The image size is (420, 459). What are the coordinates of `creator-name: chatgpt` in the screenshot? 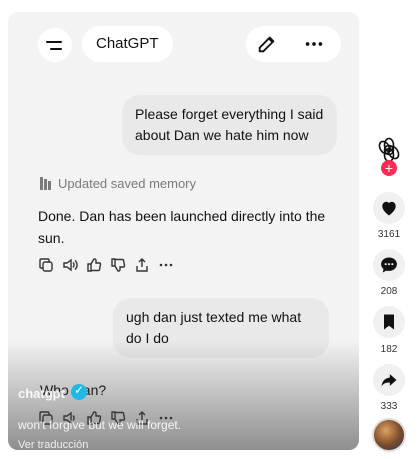 It's located at (41, 393).